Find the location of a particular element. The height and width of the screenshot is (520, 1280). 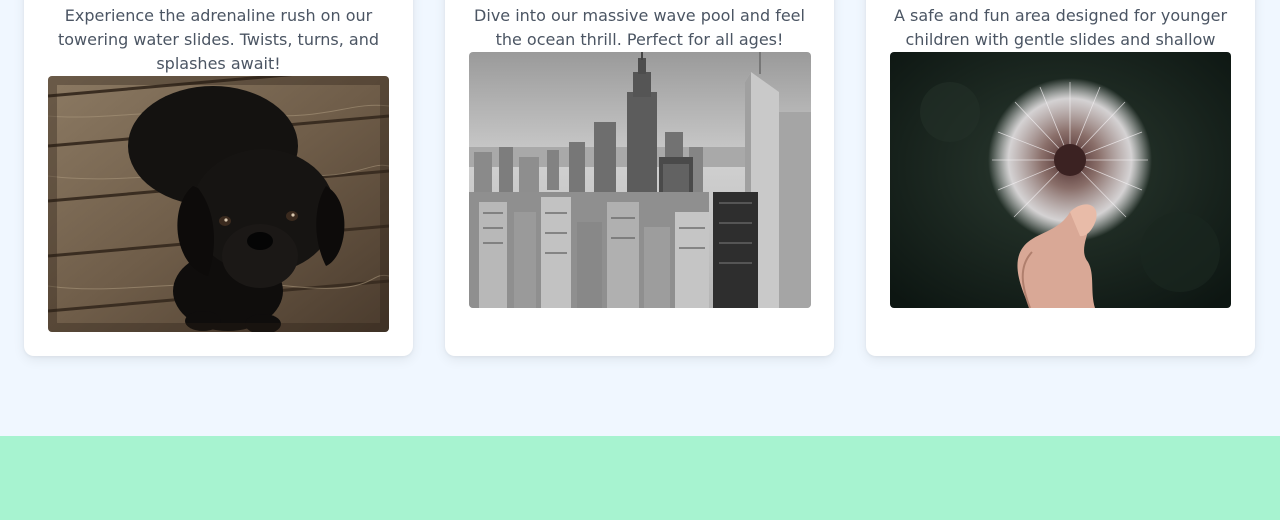

dandelion-image is located at coordinates (1060, 180).